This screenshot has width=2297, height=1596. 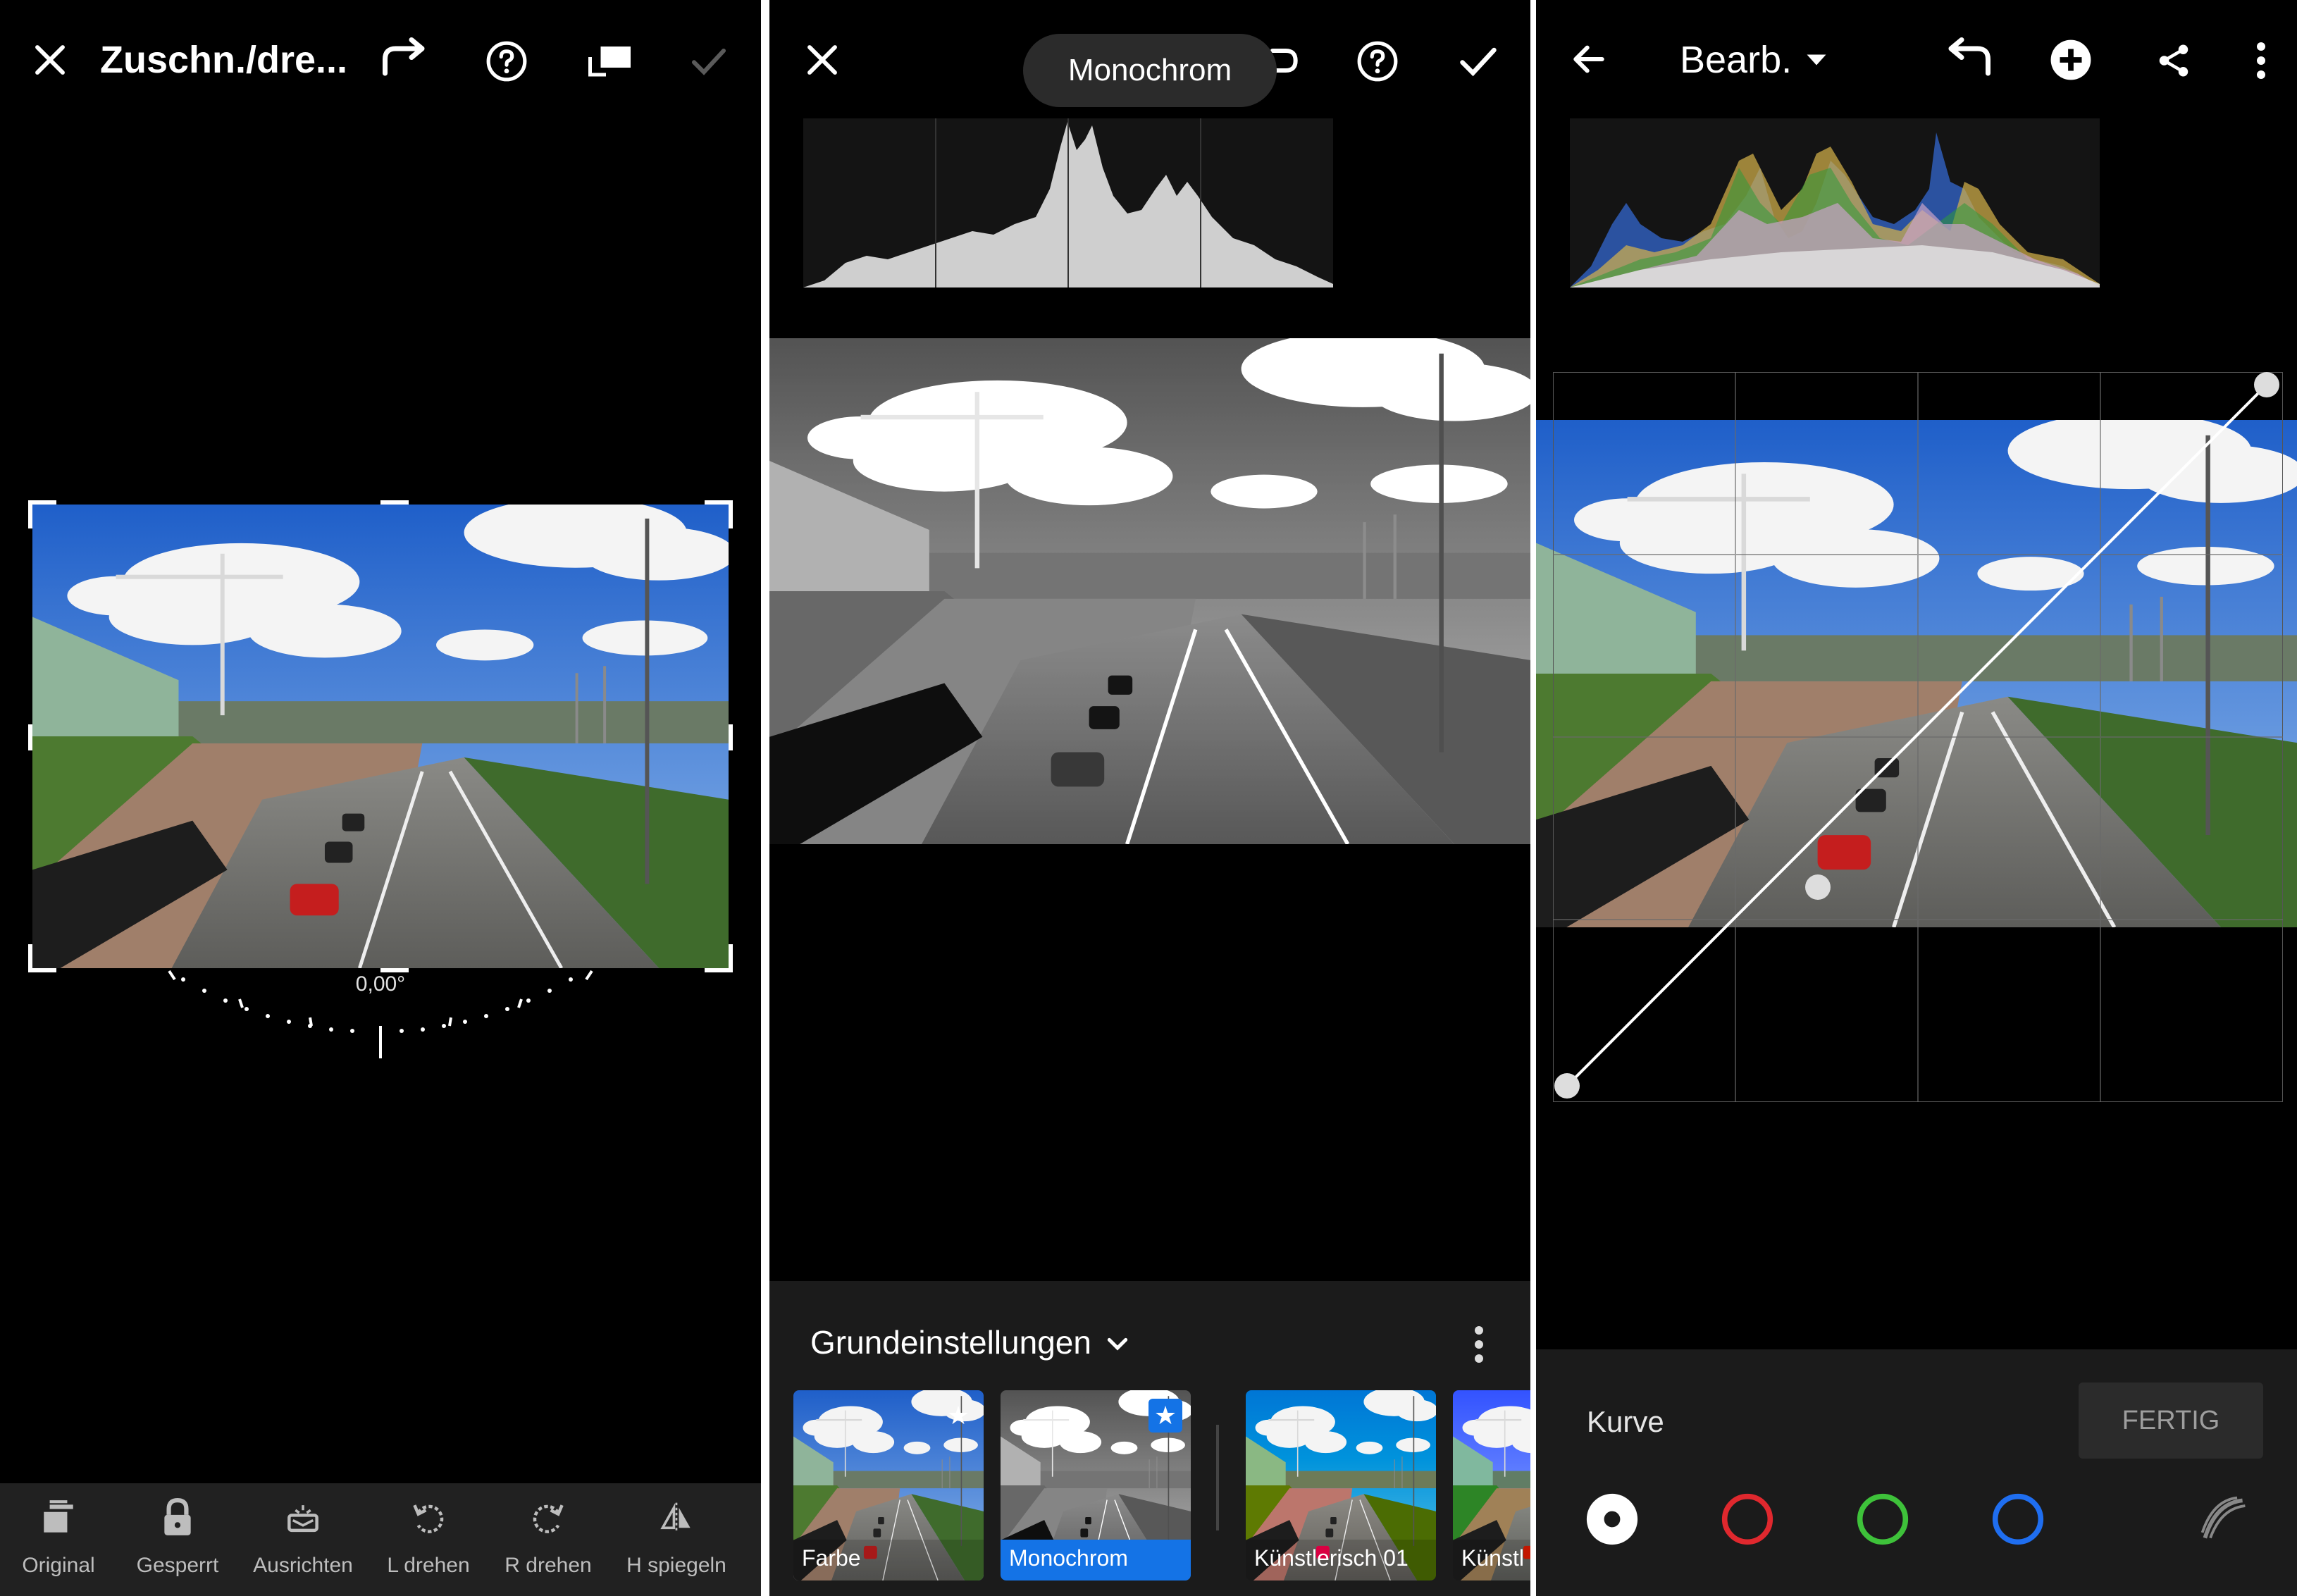 What do you see at coordinates (1150, 70) in the screenshot?
I see `preset-tooltip: Monochrom` at bounding box center [1150, 70].